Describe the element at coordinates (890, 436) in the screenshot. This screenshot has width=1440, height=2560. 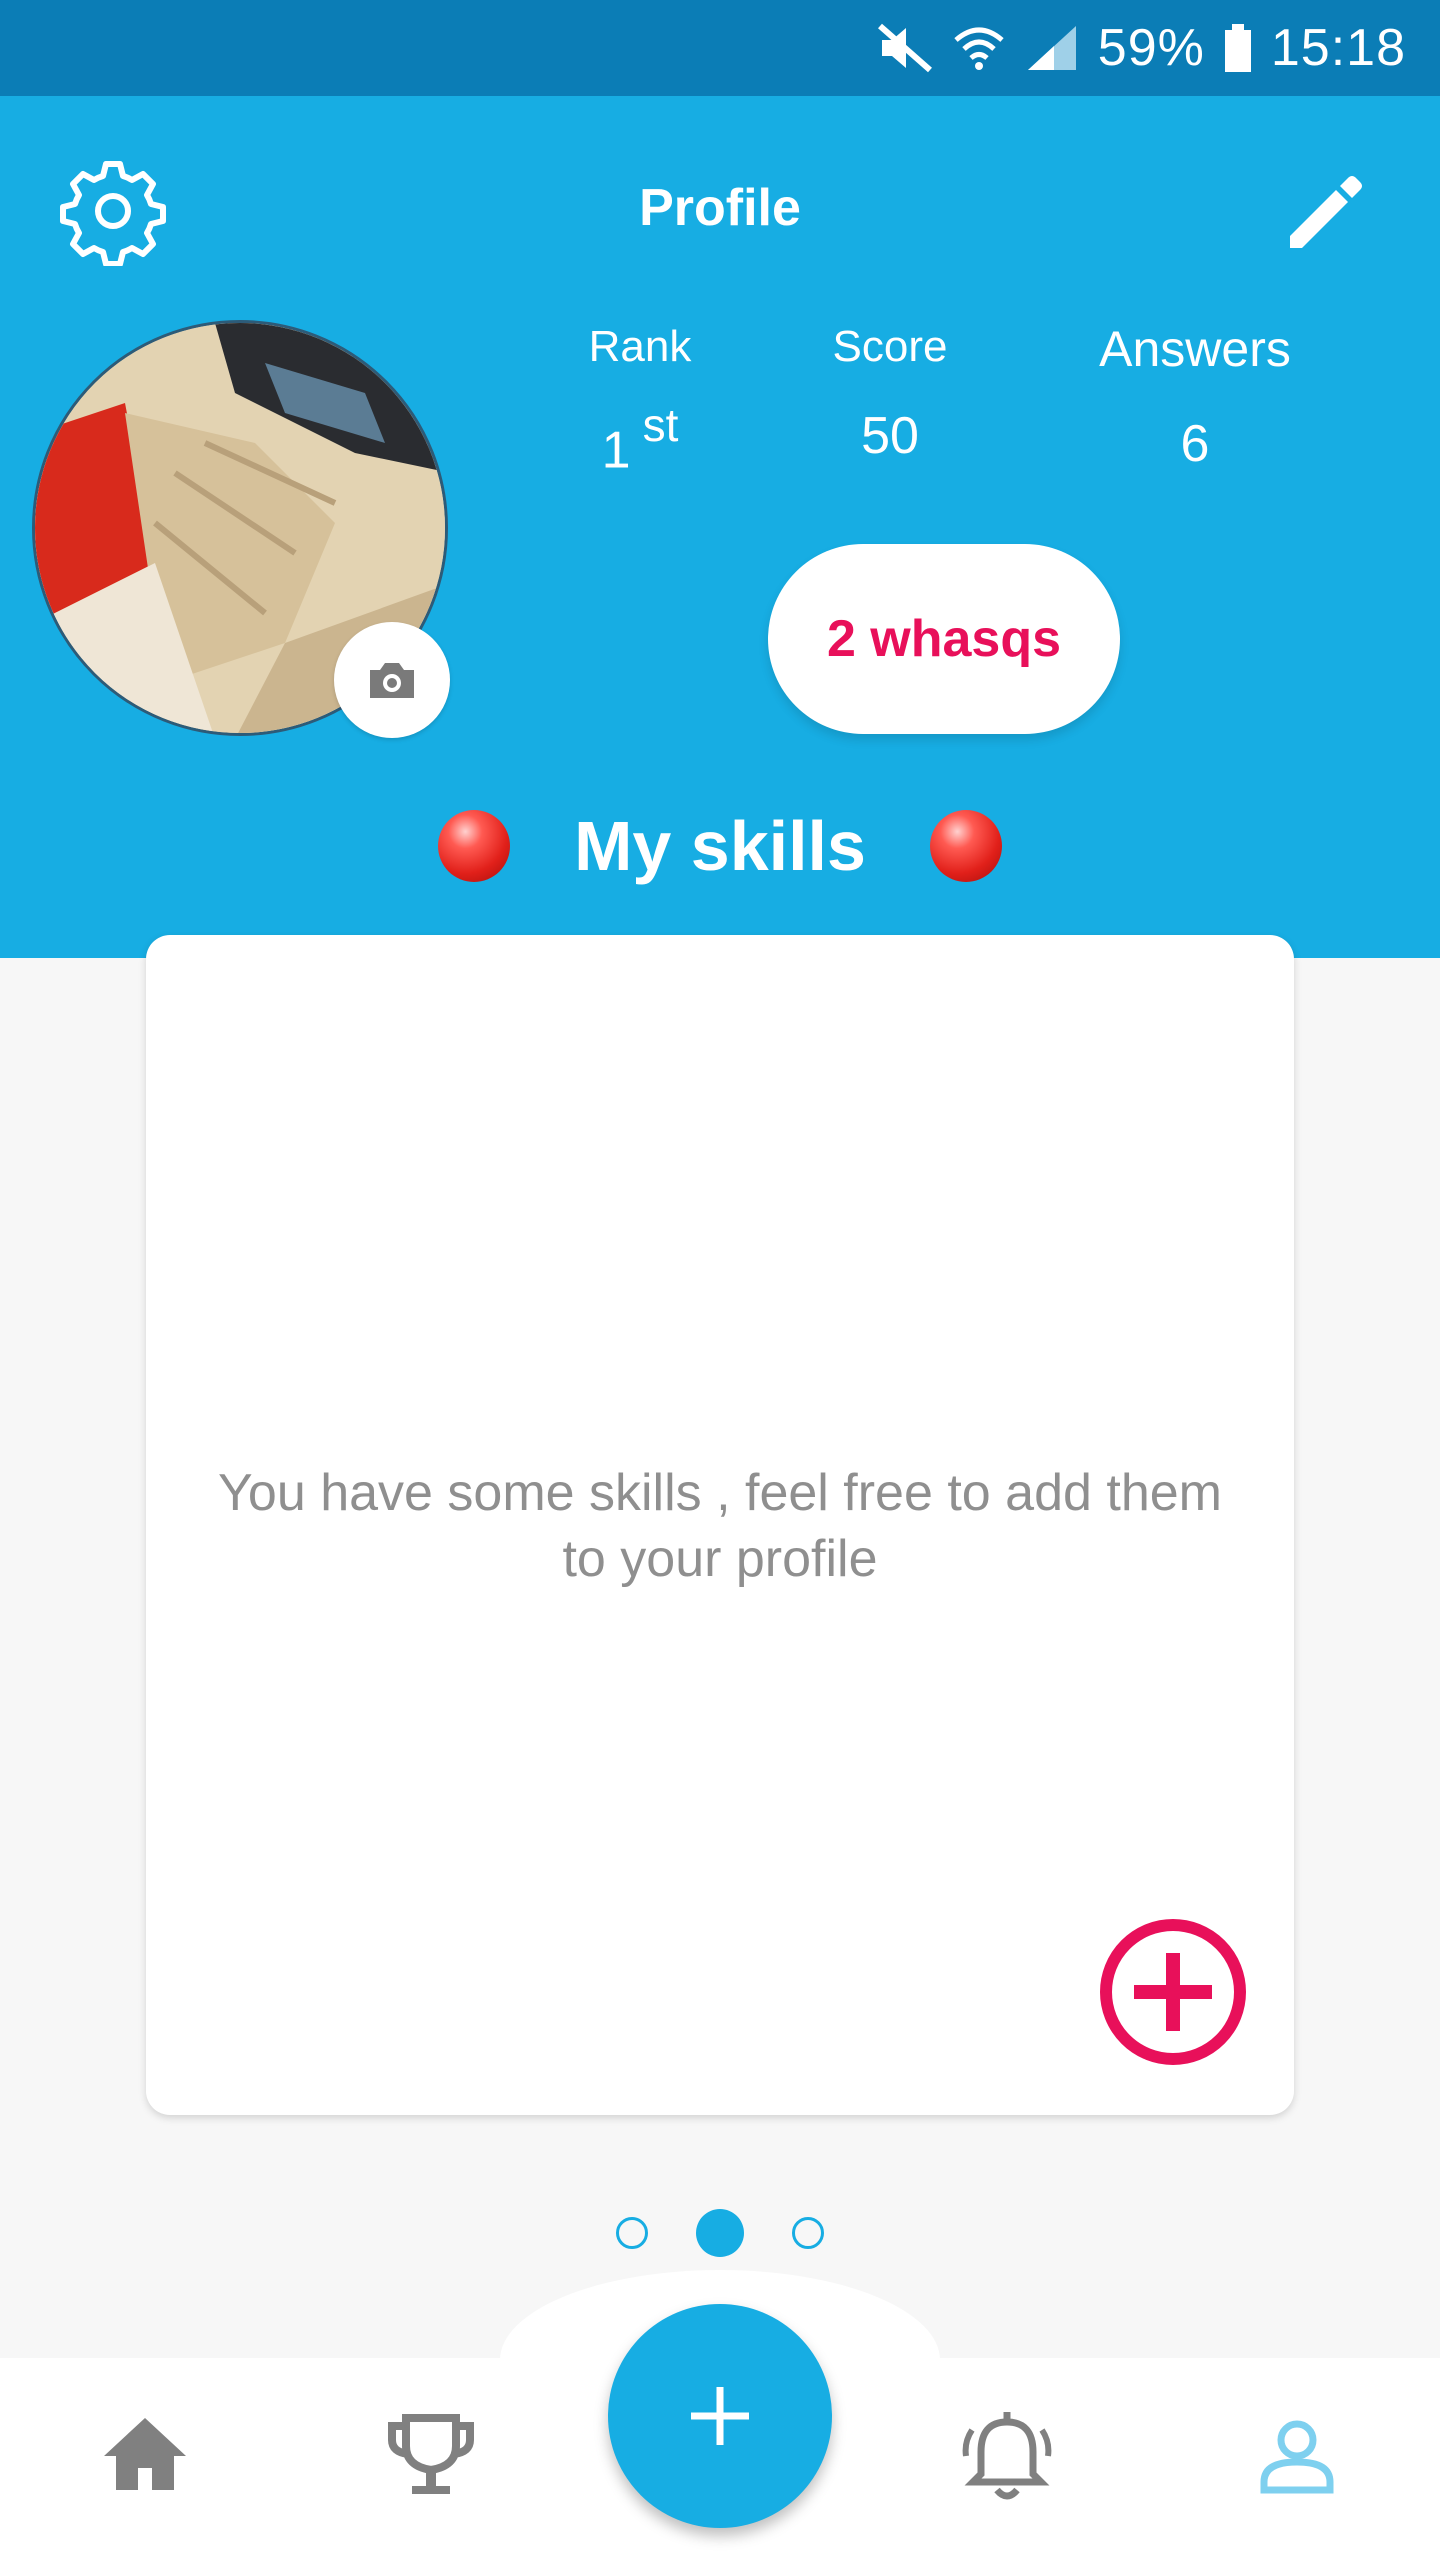
I see `score-value: 50` at that location.